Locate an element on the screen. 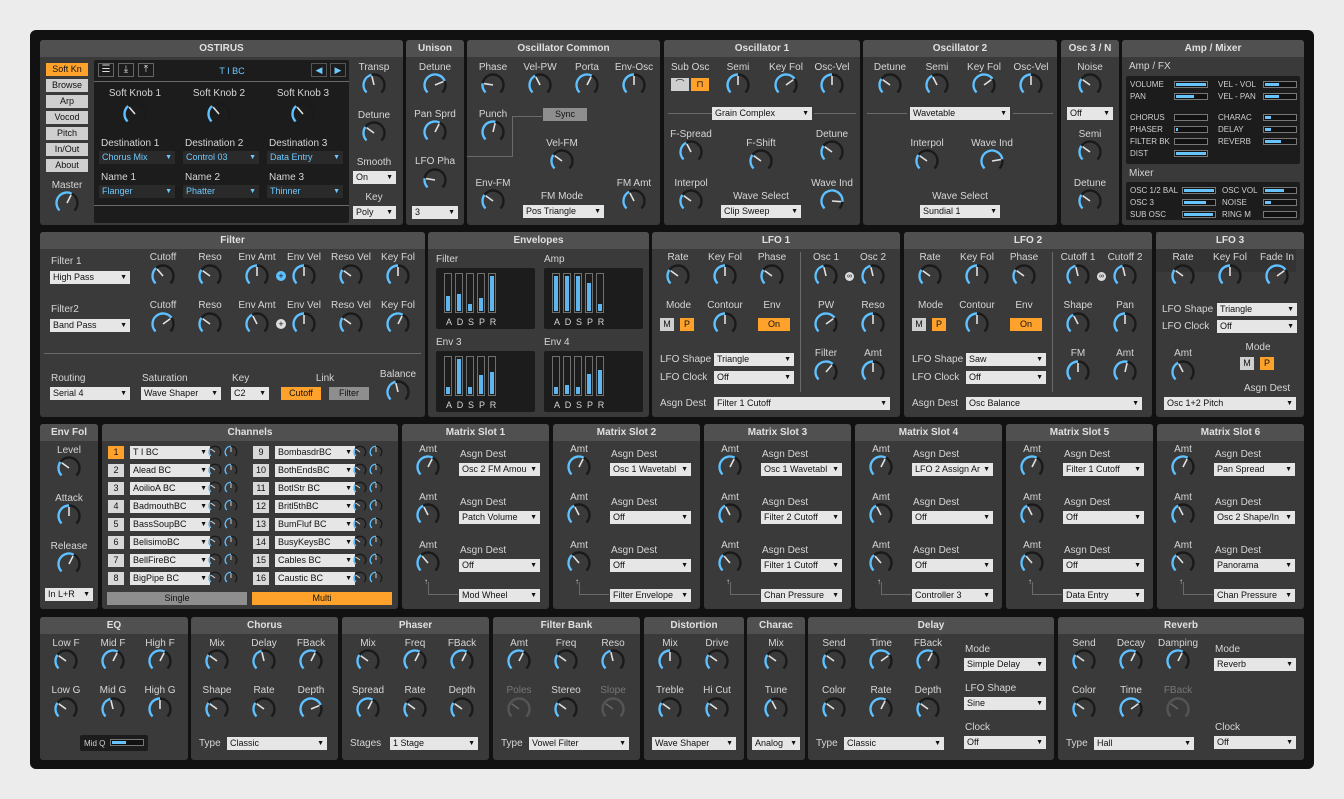 This screenshot has height=799, width=1344. eq-top-knob is located at coordinates (160, 661).